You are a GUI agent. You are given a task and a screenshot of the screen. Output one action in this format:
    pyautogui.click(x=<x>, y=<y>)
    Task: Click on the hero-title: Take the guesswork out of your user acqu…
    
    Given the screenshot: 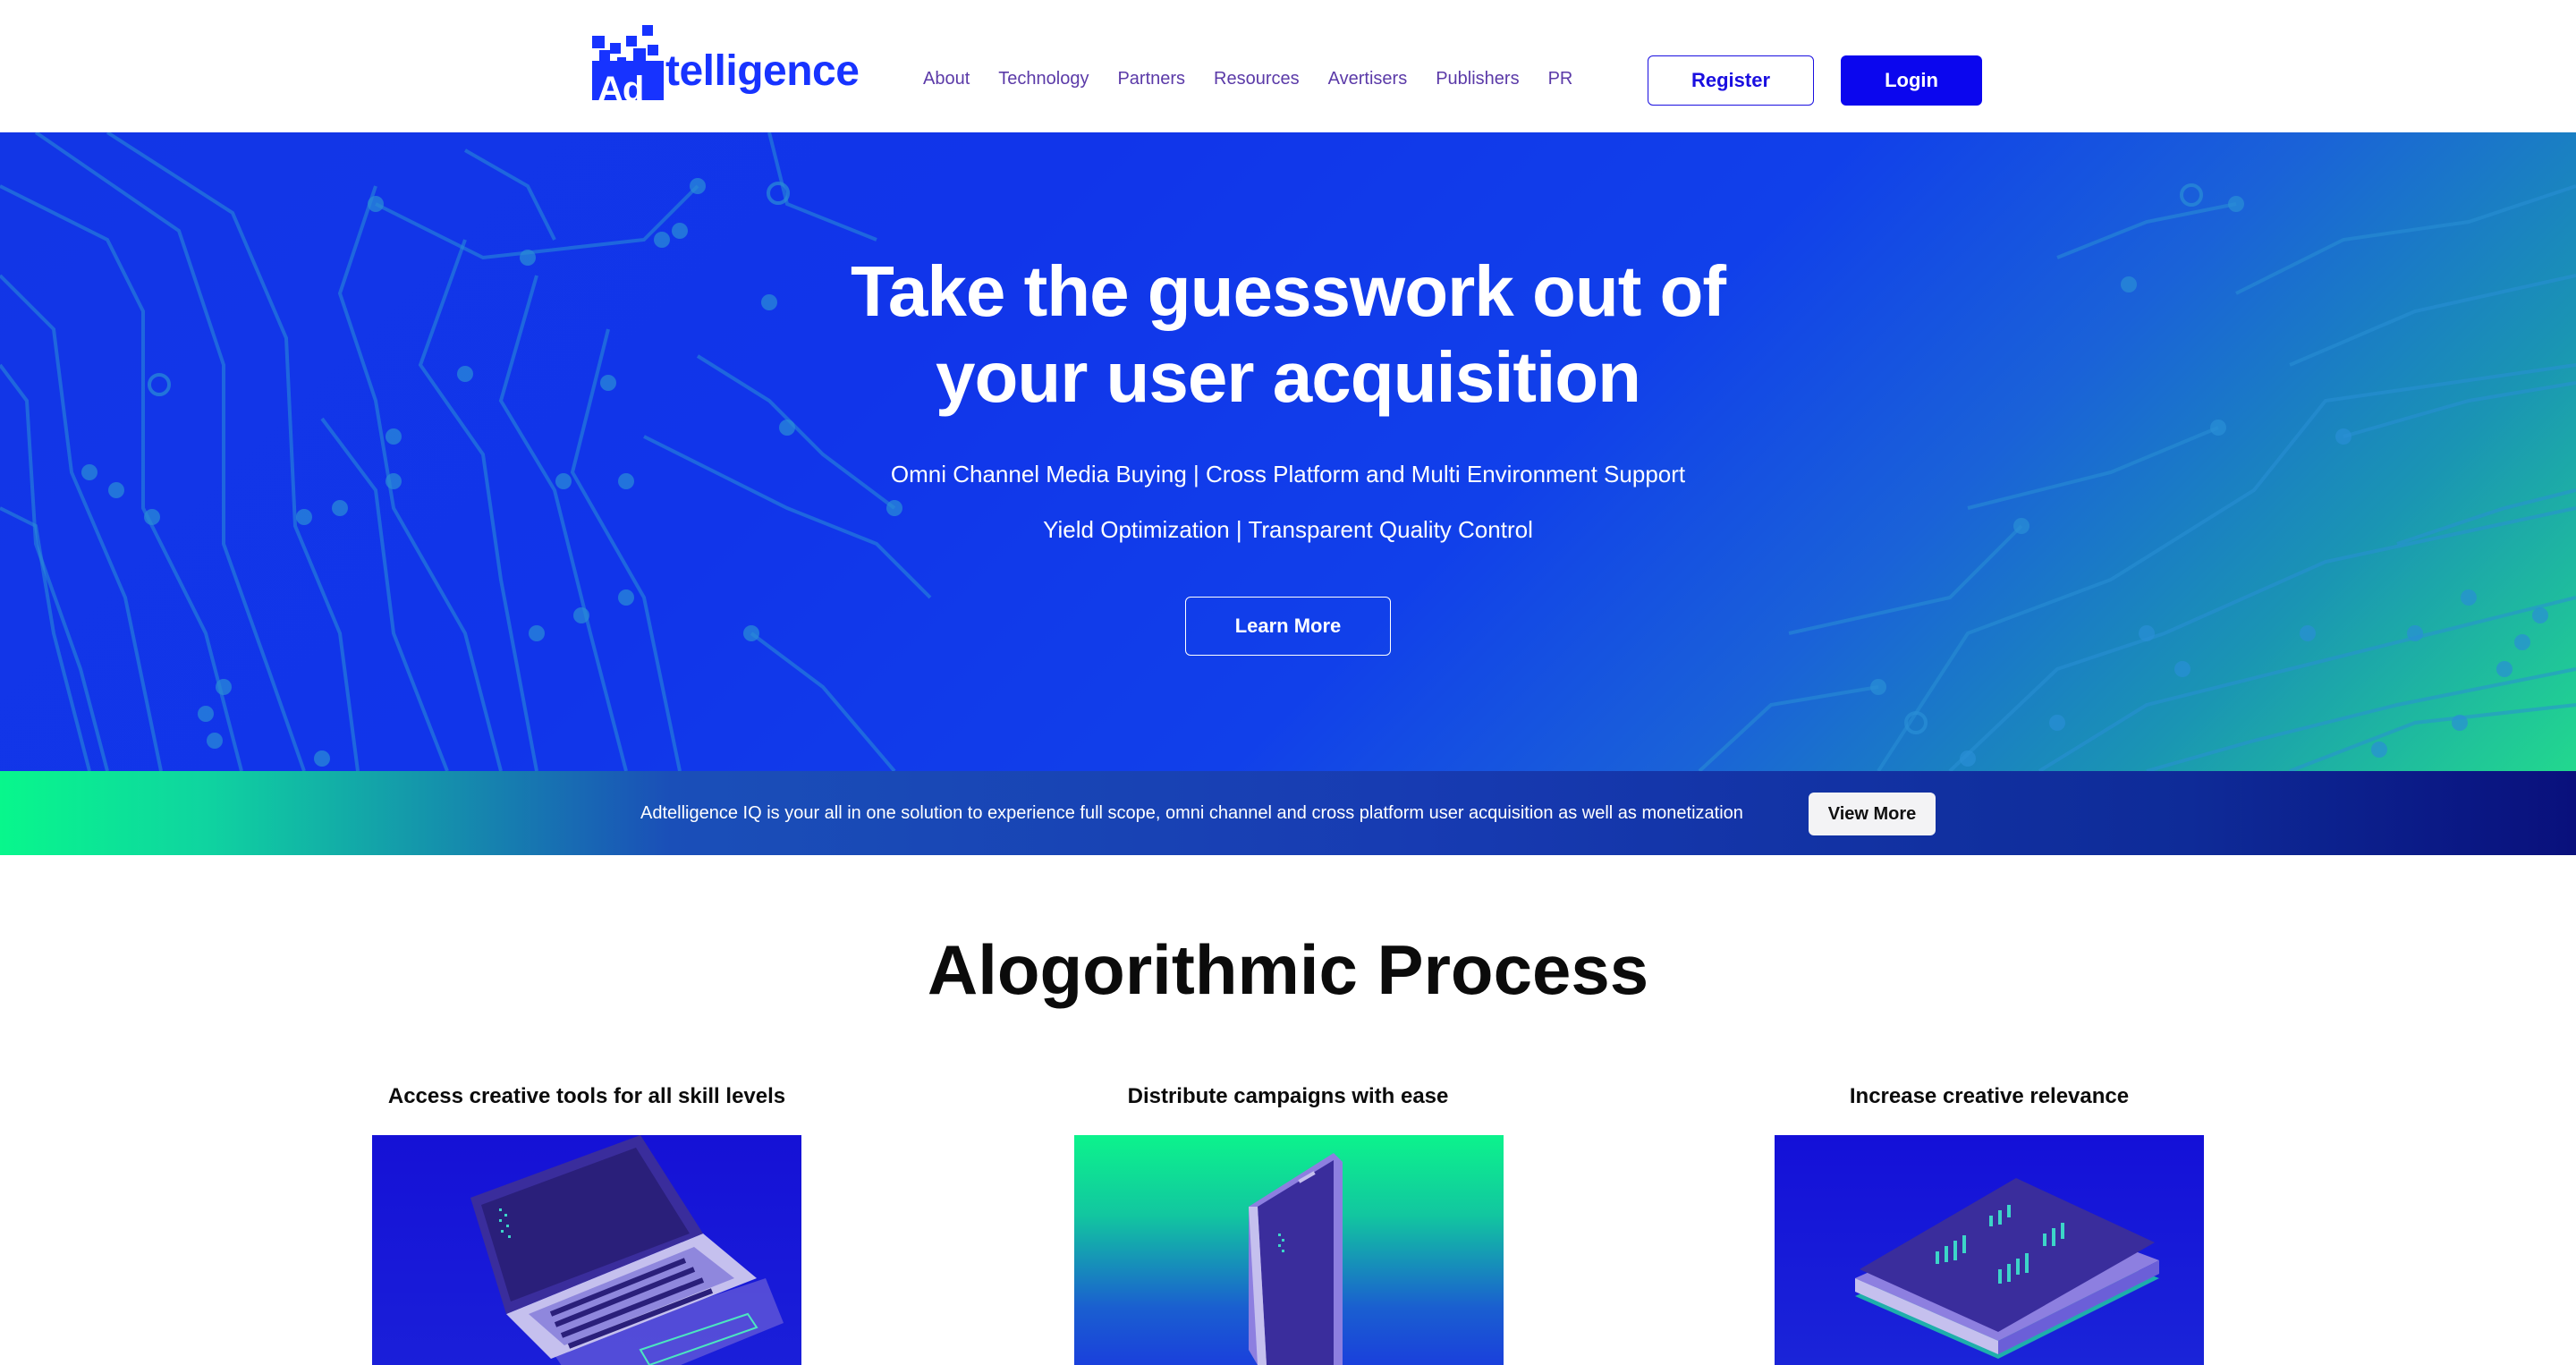 What is the action you would take?
    pyautogui.click(x=1288, y=334)
    